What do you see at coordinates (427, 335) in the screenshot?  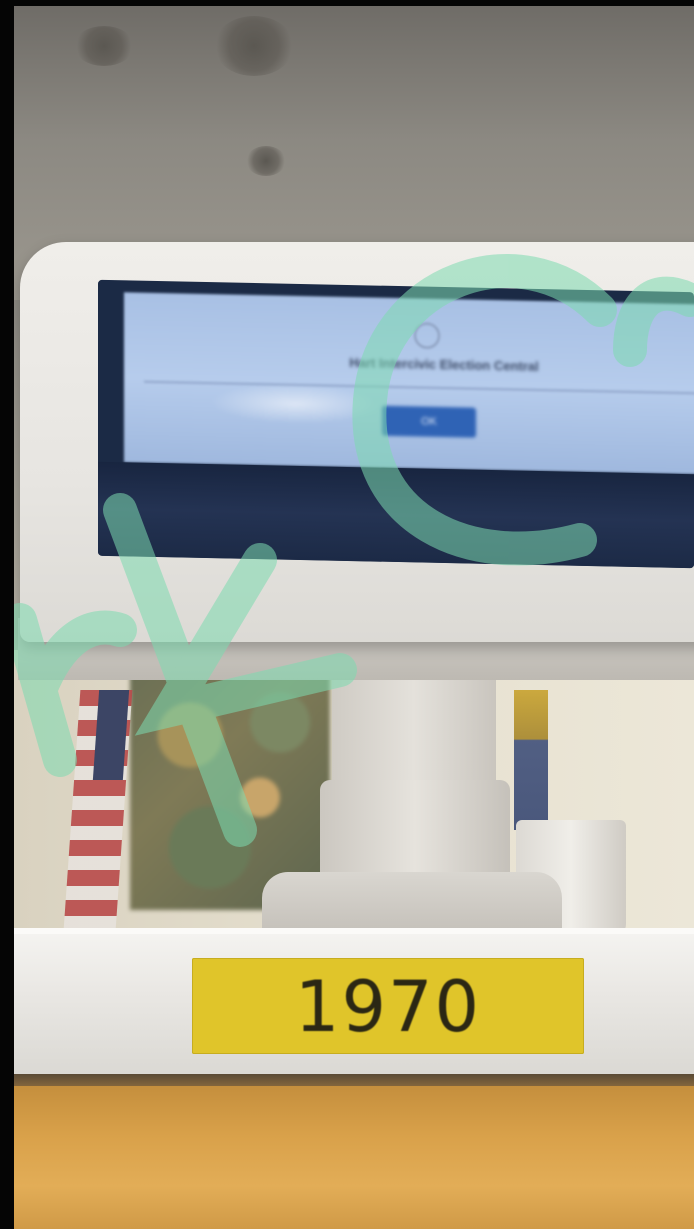 I see `seal-icon` at bounding box center [427, 335].